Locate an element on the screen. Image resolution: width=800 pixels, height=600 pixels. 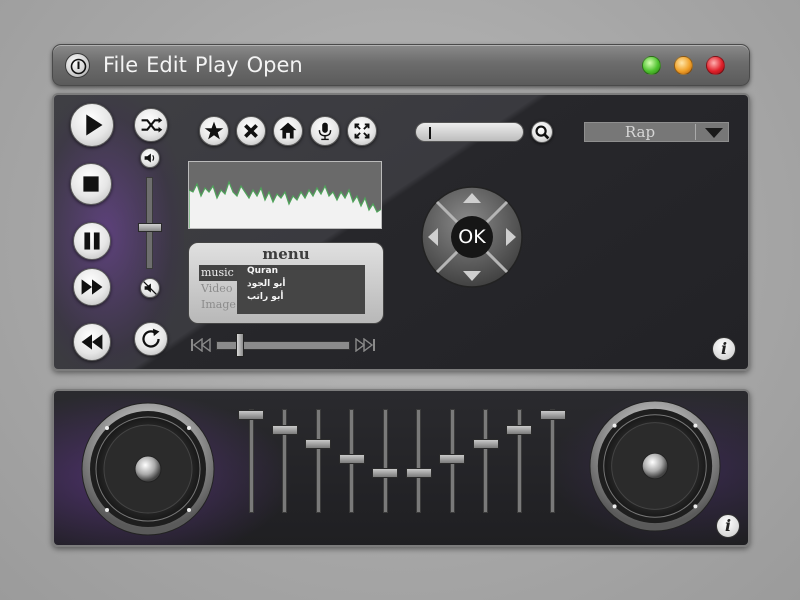
menu-categories: music Video Image is located at coordinates (218, 289).